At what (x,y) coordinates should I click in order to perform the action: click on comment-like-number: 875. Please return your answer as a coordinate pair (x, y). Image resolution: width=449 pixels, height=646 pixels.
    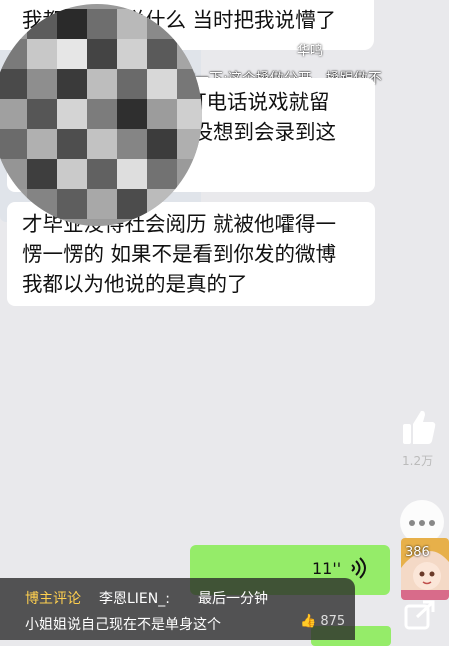
    Looking at the image, I should click on (333, 621).